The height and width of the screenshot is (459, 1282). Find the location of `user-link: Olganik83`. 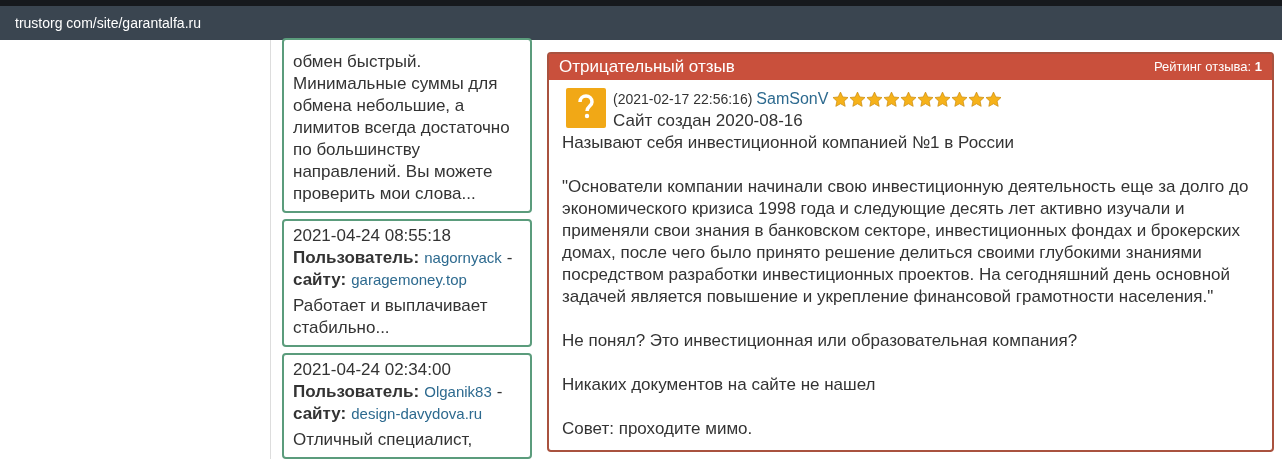

user-link: Olganik83 is located at coordinates (458, 392).